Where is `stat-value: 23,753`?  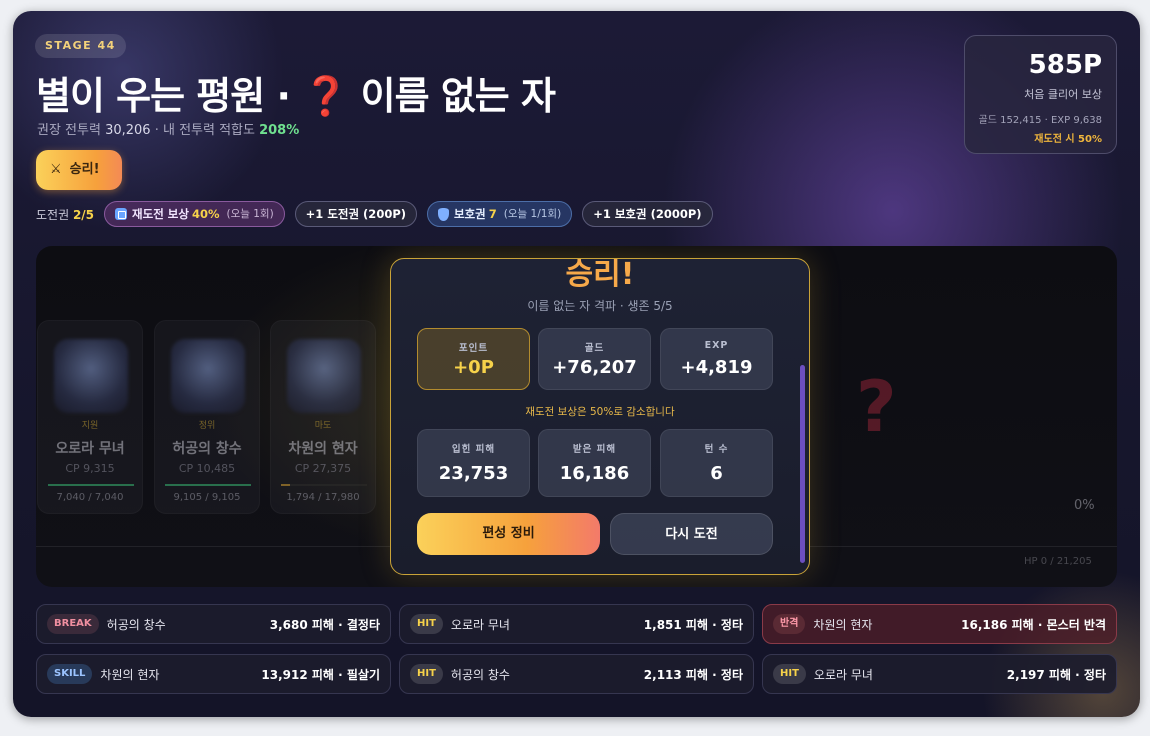 stat-value: 23,753 is located at coordinates (473, 473).